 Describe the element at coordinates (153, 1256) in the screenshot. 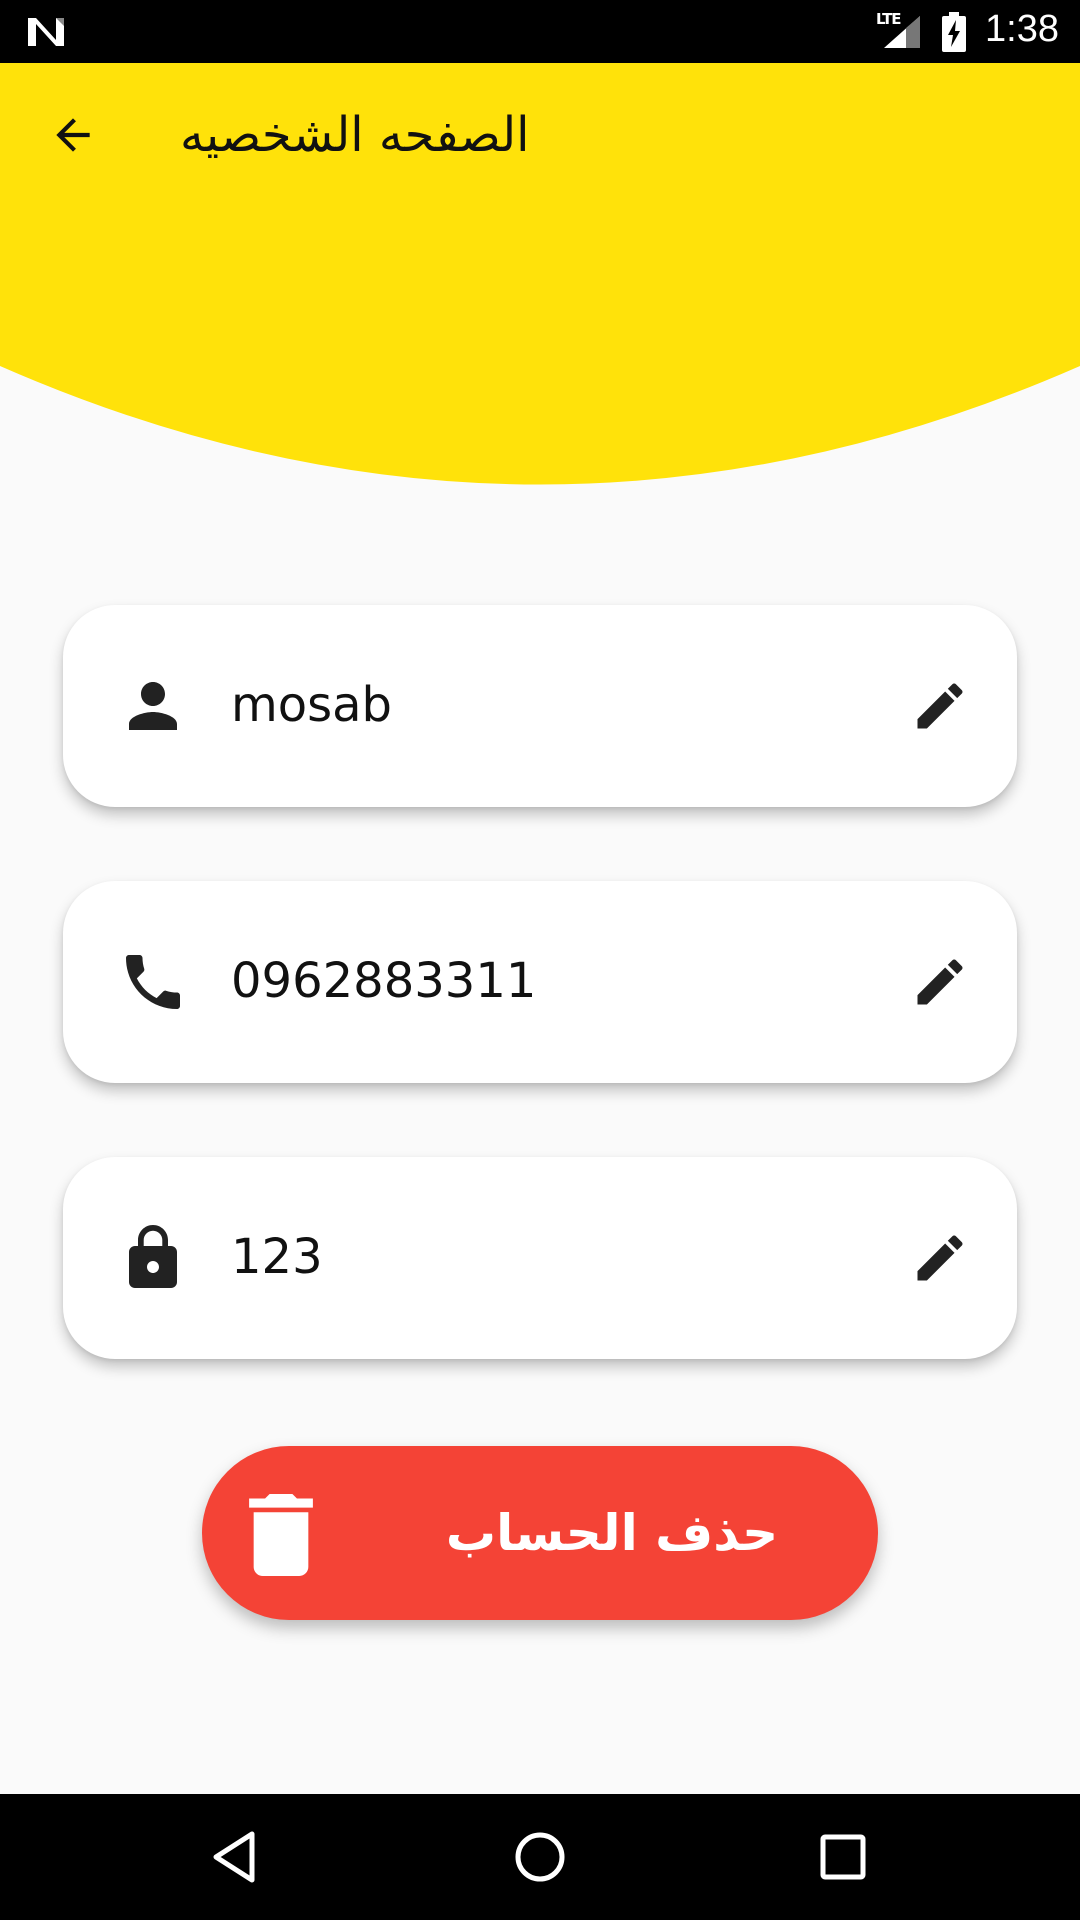

I see `lock-icon` at that location.